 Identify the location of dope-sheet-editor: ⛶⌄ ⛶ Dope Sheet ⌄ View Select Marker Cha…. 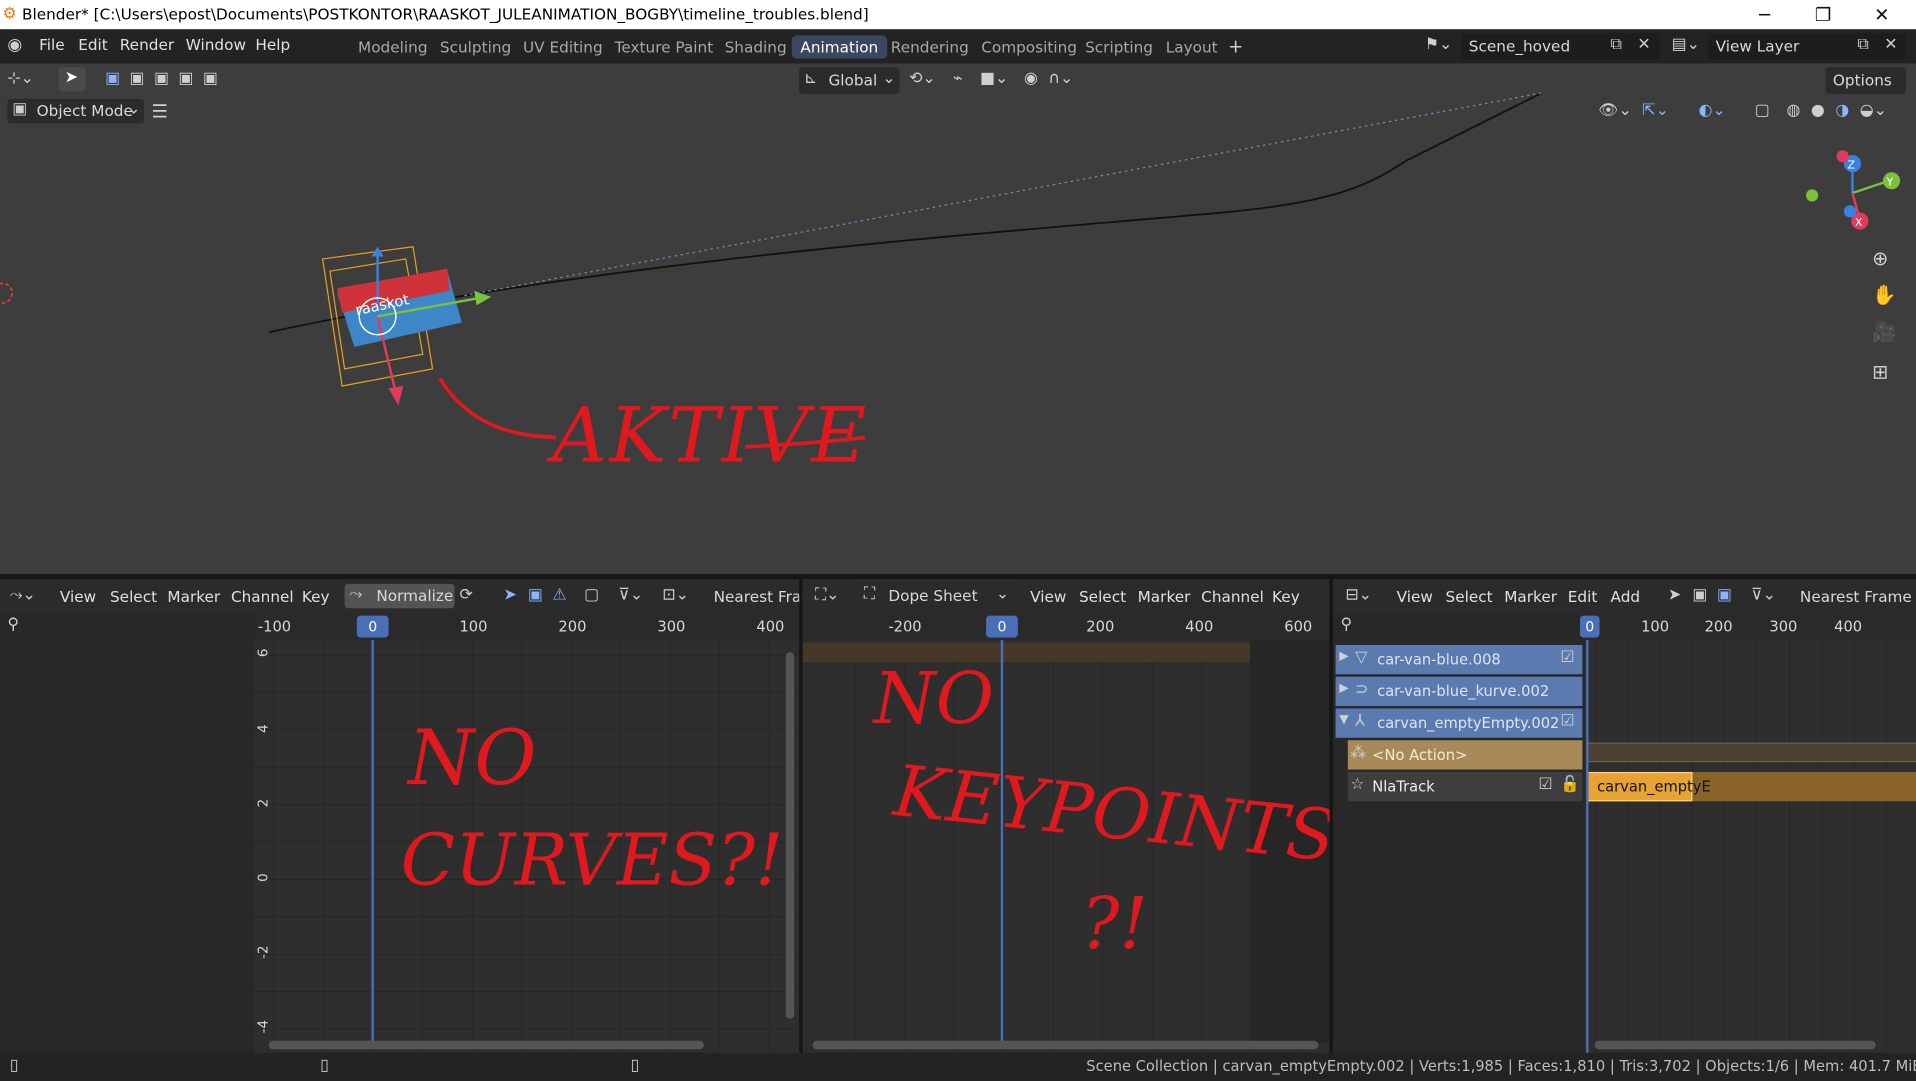
(1070, 815).